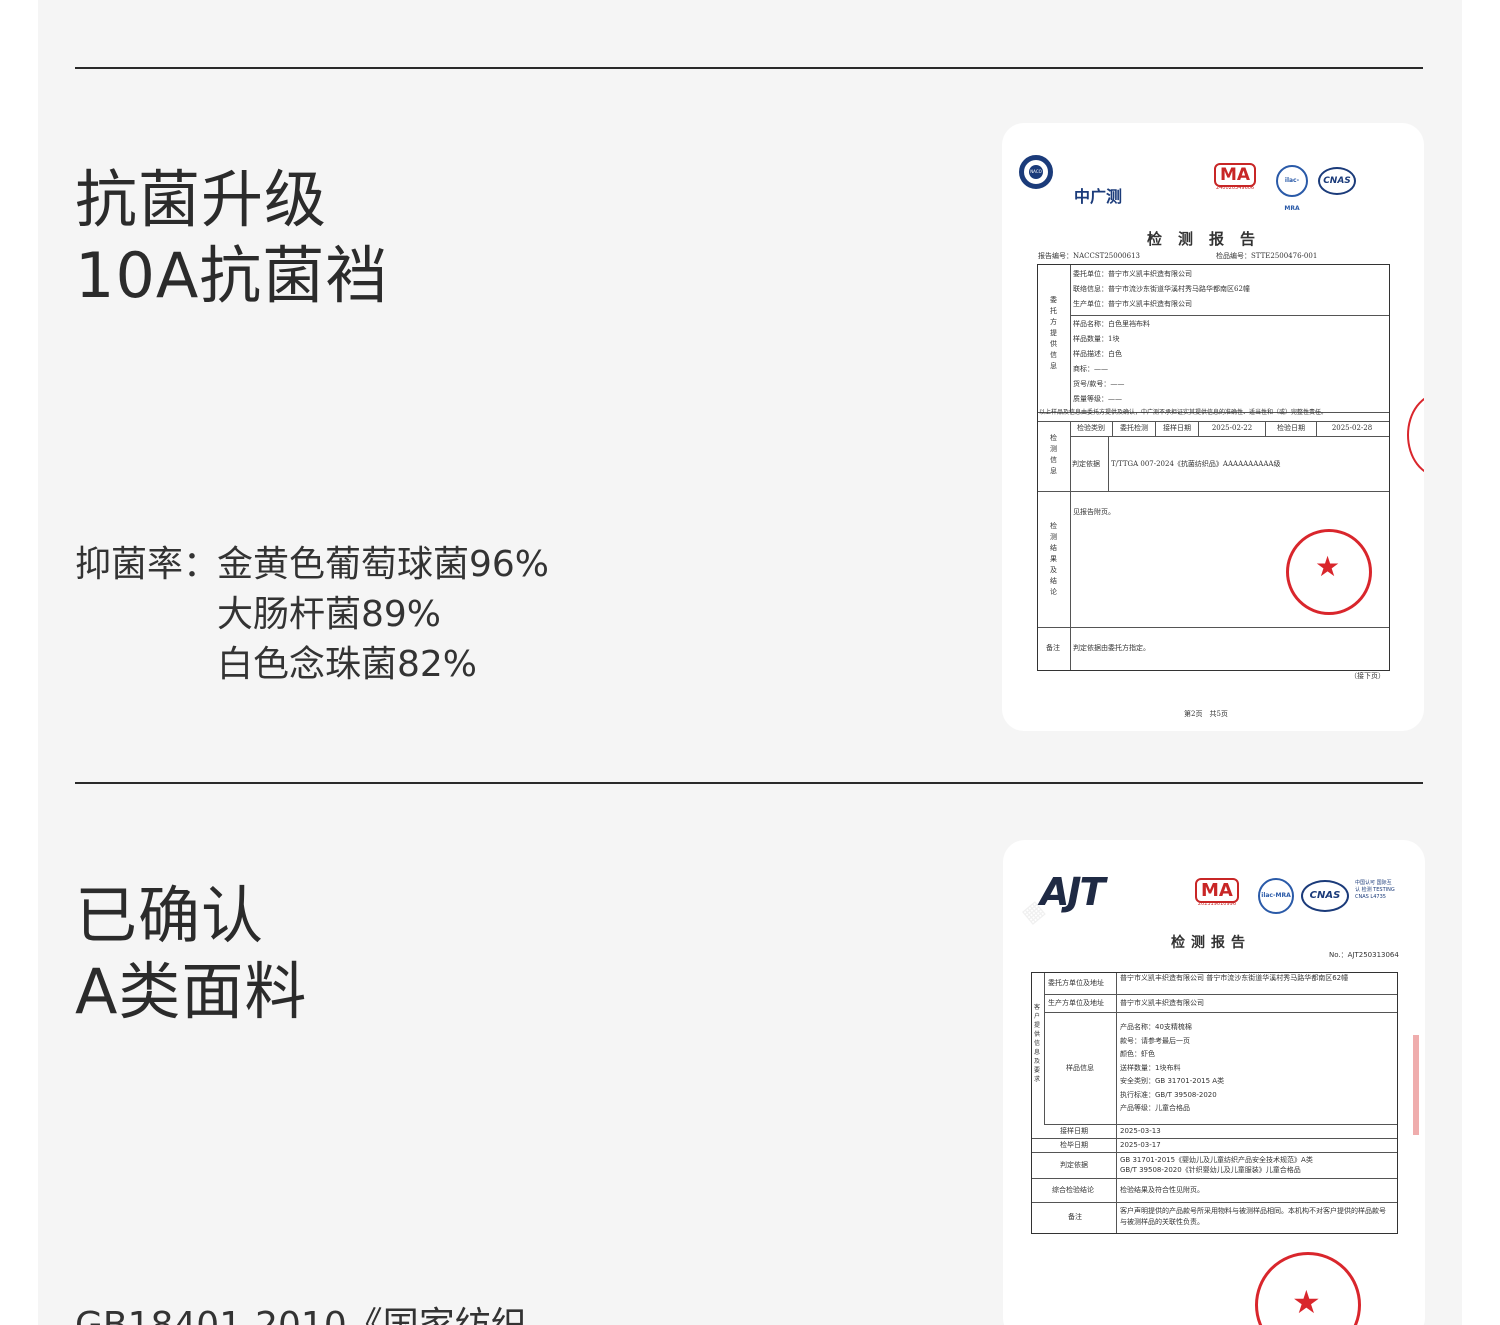  I want to click on cert1-side-test: 检测信息, so click(1053, 454).